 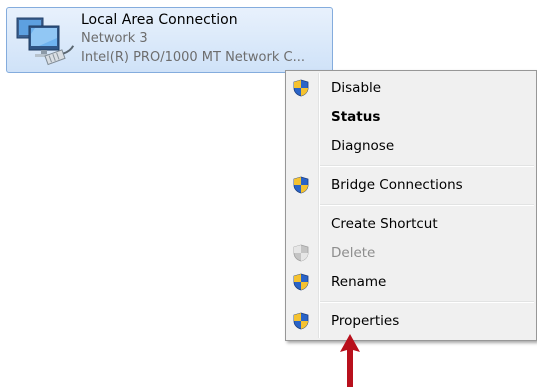 What do you see at coordinates (356, 117) in the screenshot?
I see `menu-item-label: Status` at bounding box center [356, 117].